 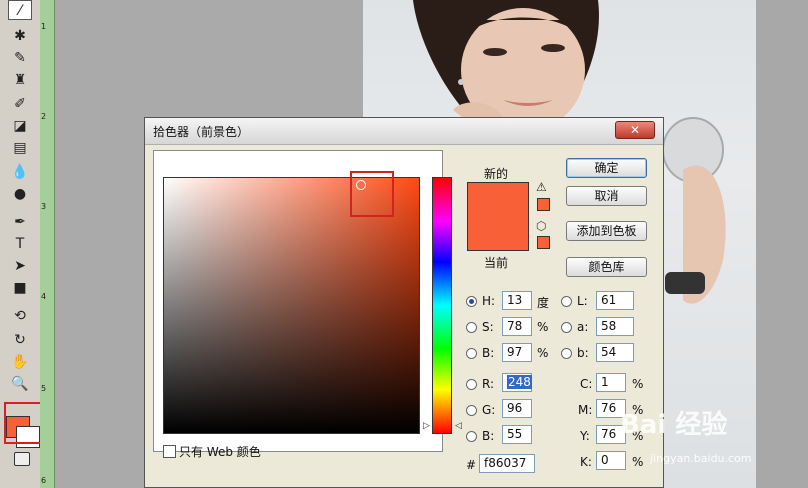 What do you see at coordinates (488, 327) in the screenshot?
I see `saturation-label: S:` at bounding box center [488, 327].